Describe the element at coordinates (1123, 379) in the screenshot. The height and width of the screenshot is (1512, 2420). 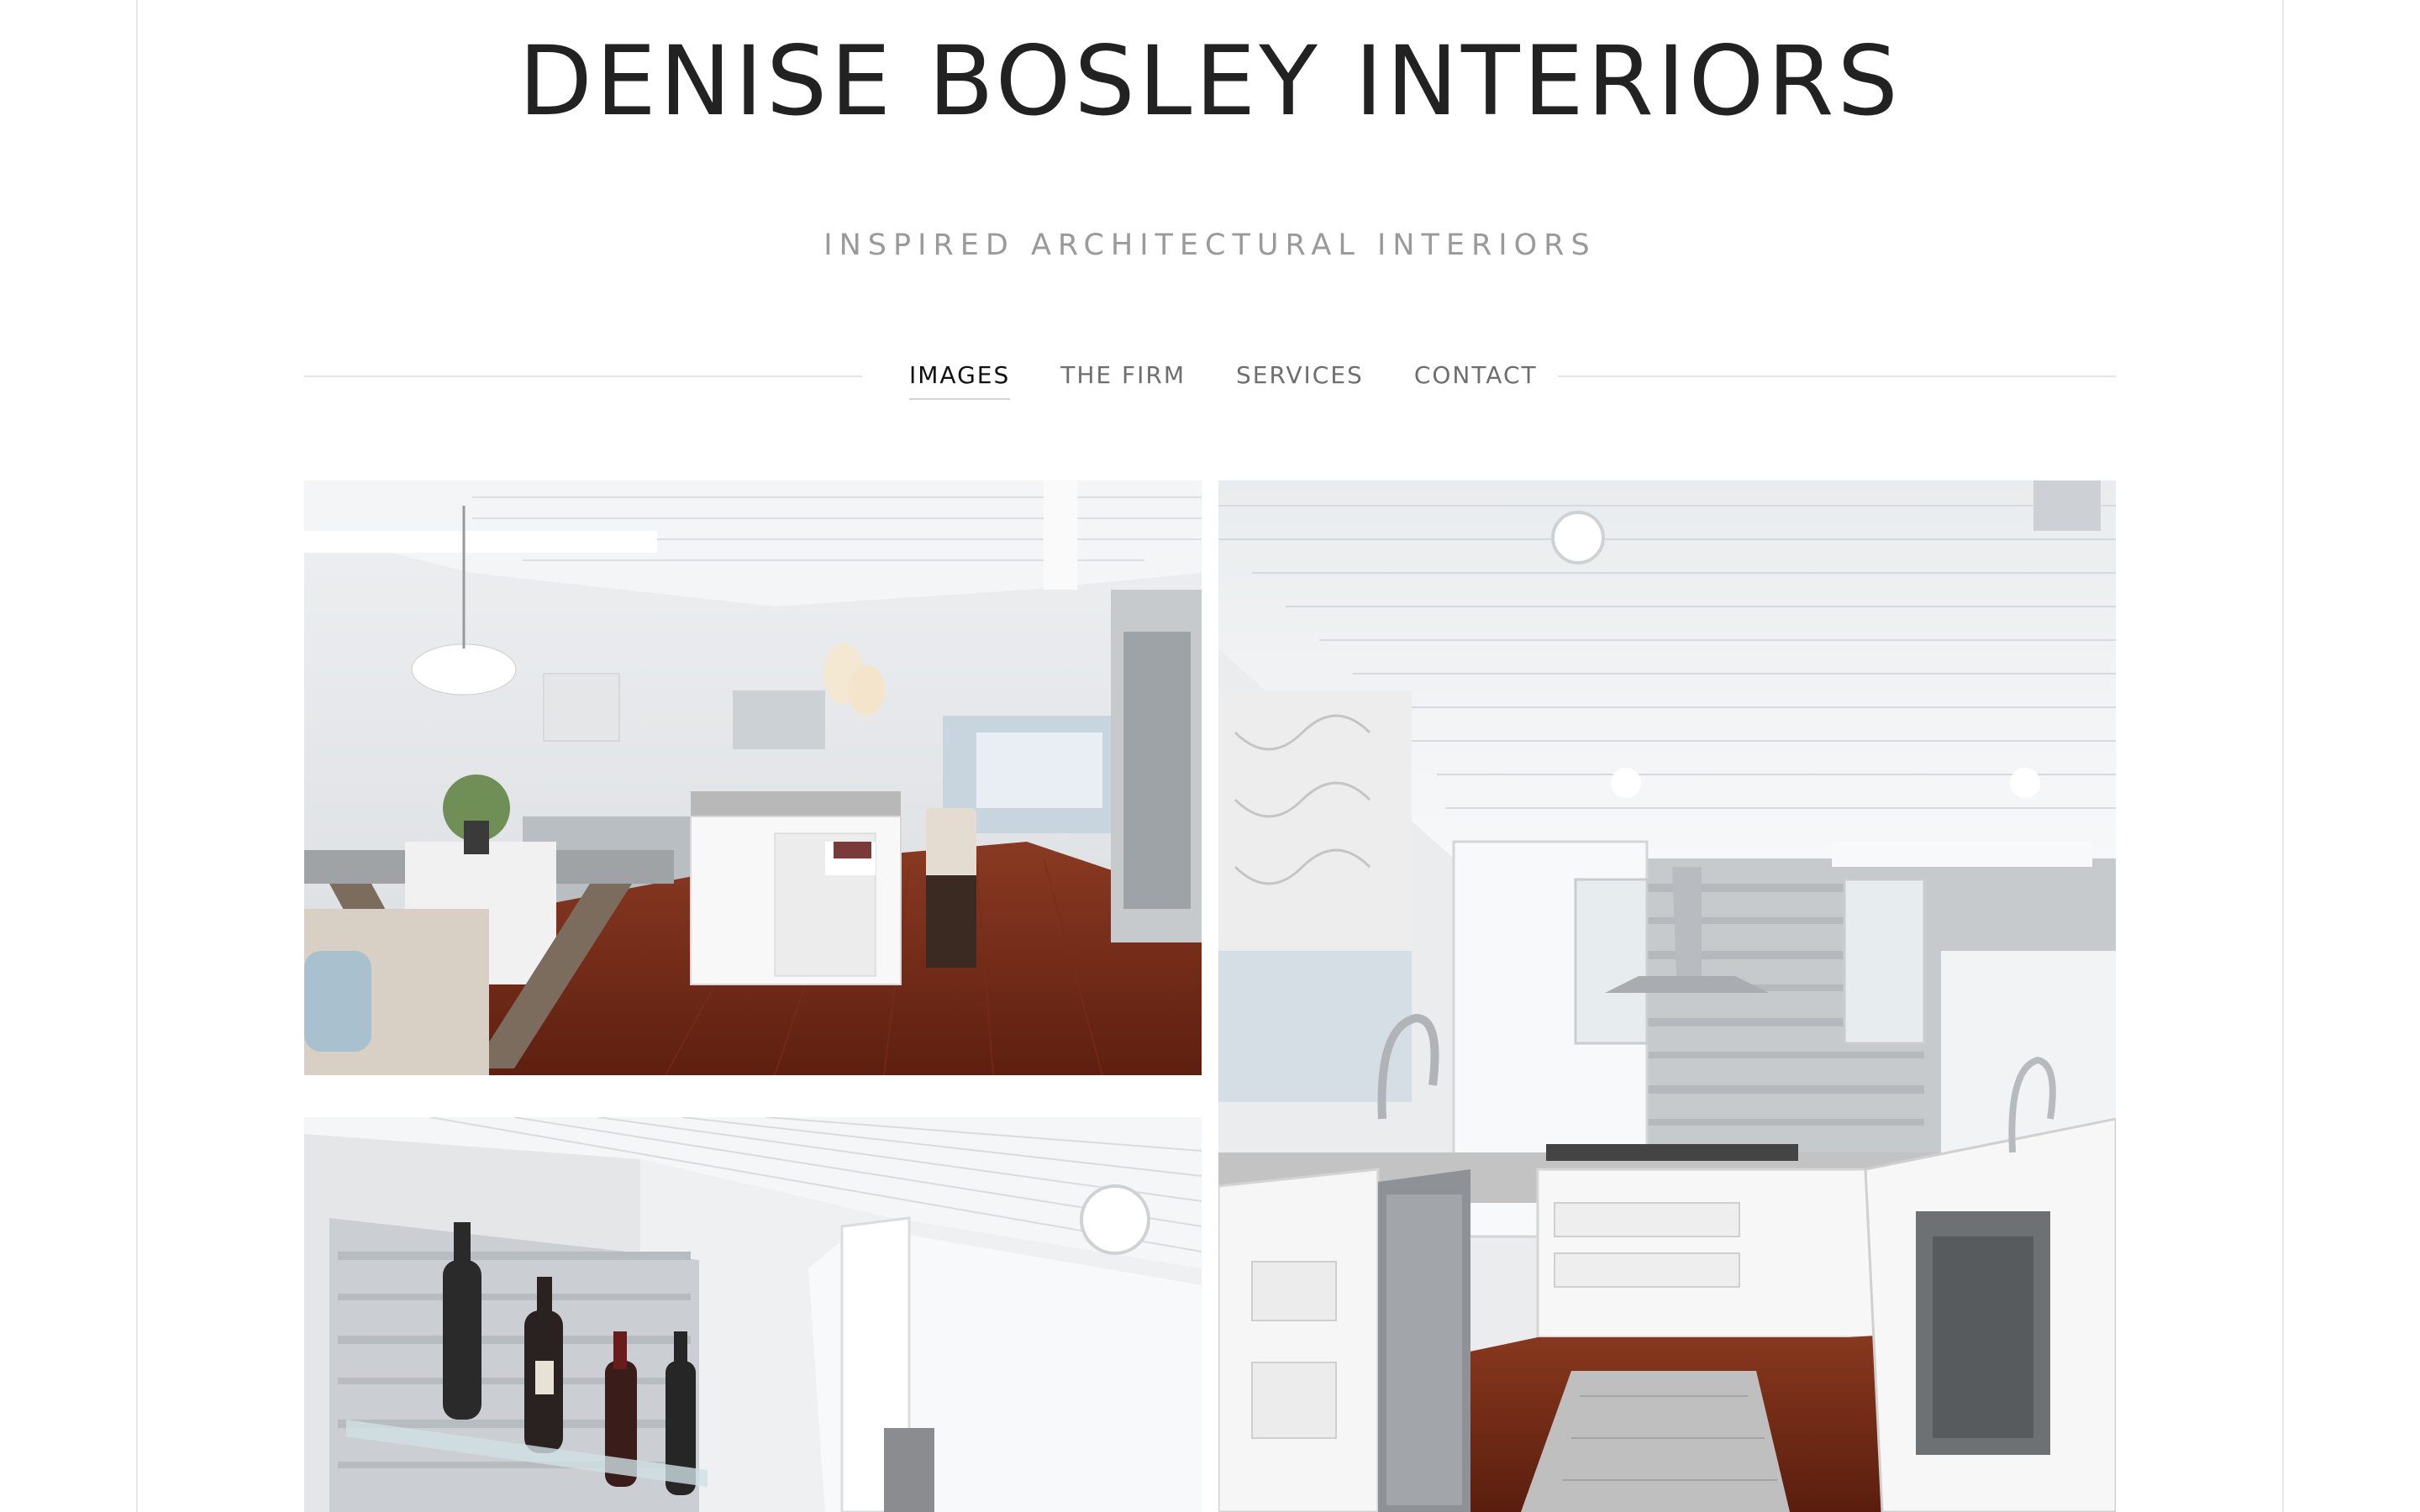
I see `nav-item-the-firm: THE FIRM` at that location.